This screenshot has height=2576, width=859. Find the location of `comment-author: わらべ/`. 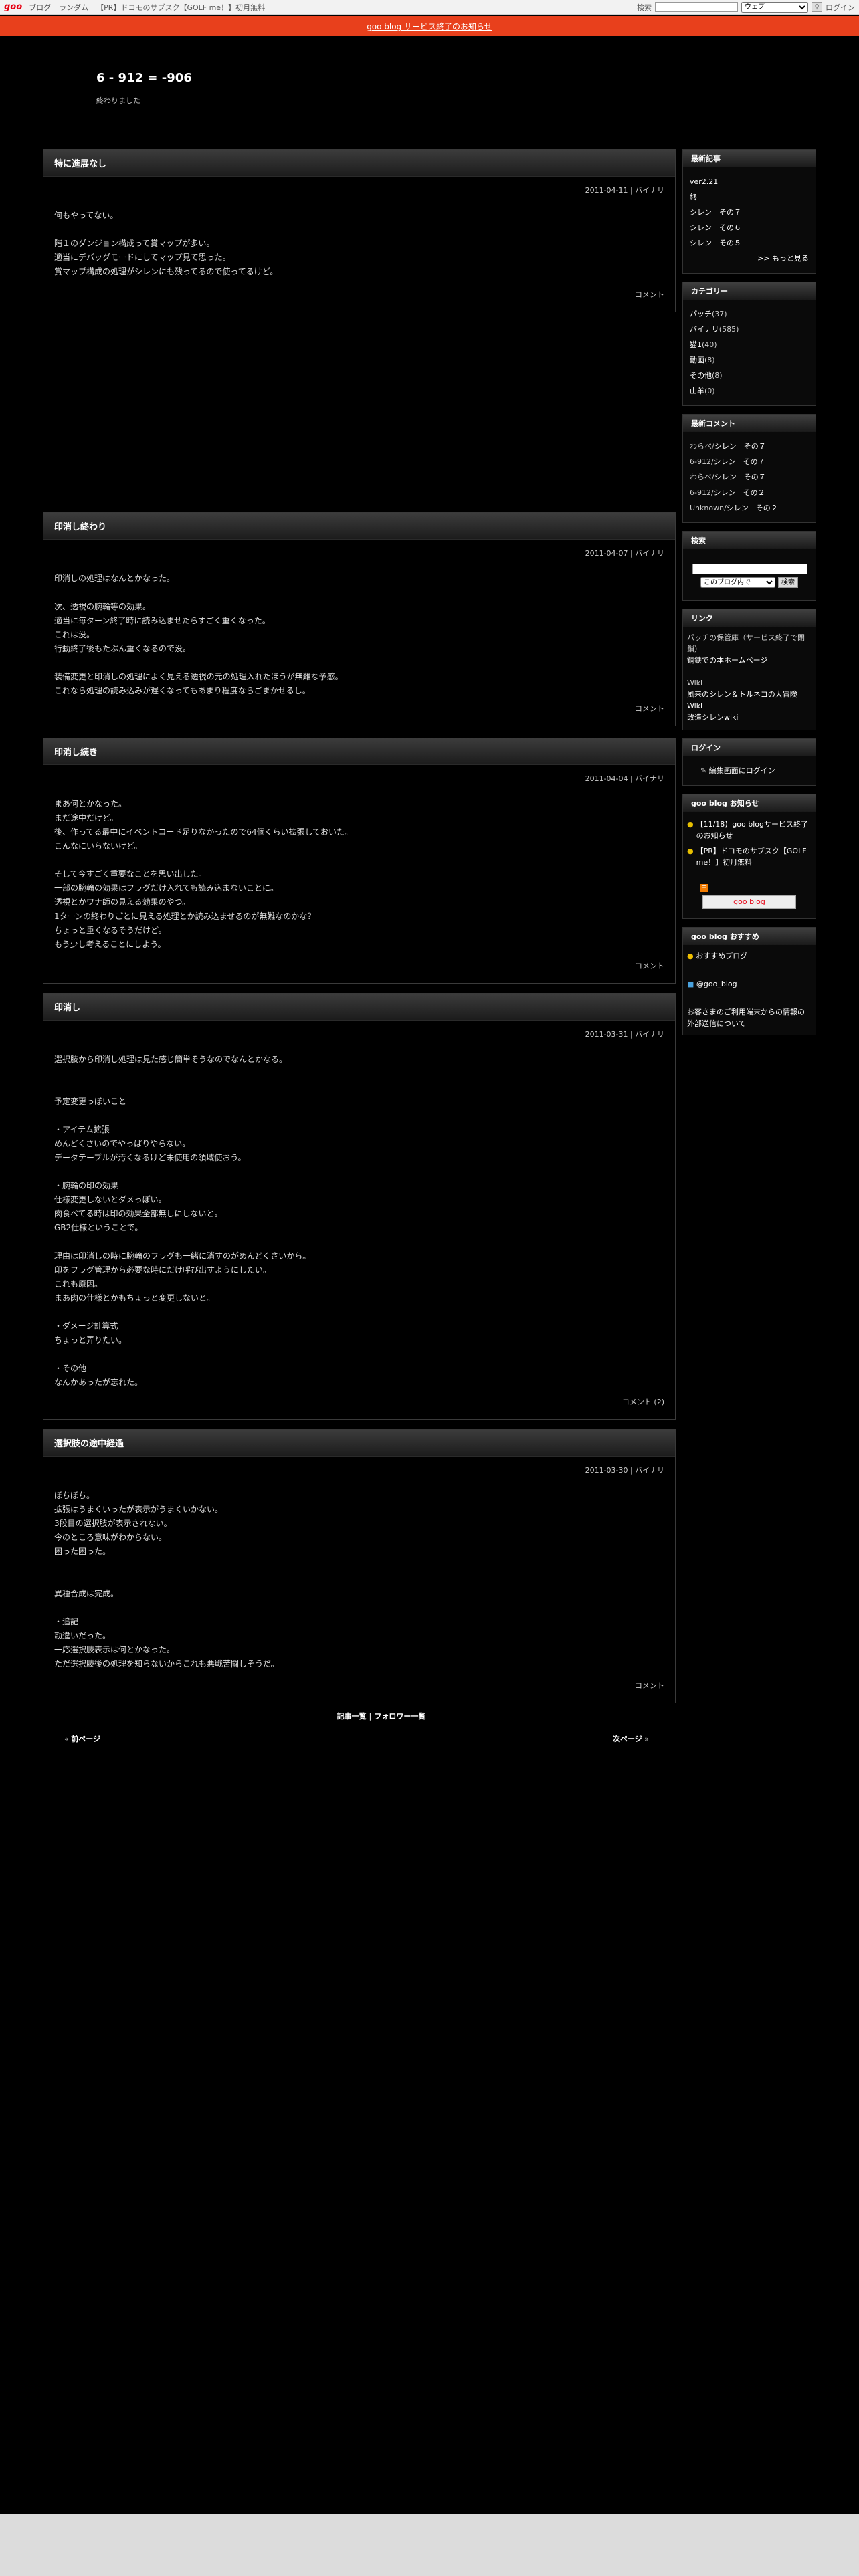

comment-author: わらべ/ is located at coordinates (702, 477).